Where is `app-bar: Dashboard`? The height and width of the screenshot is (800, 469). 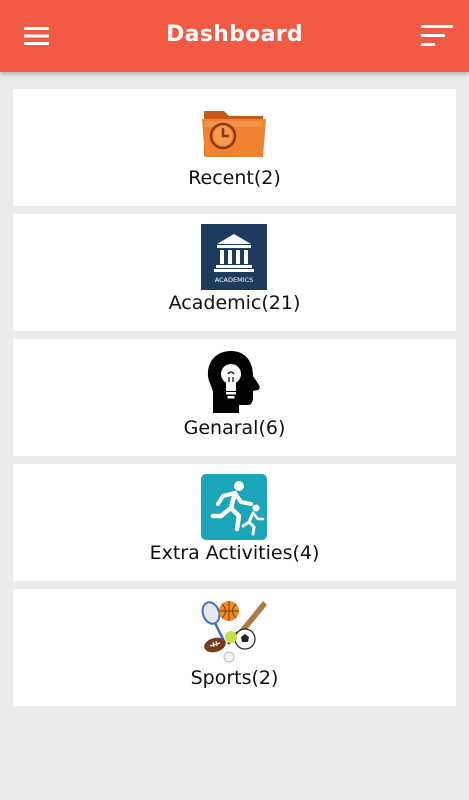 app-bar: Dashboard is located at coordinates (234, 36).